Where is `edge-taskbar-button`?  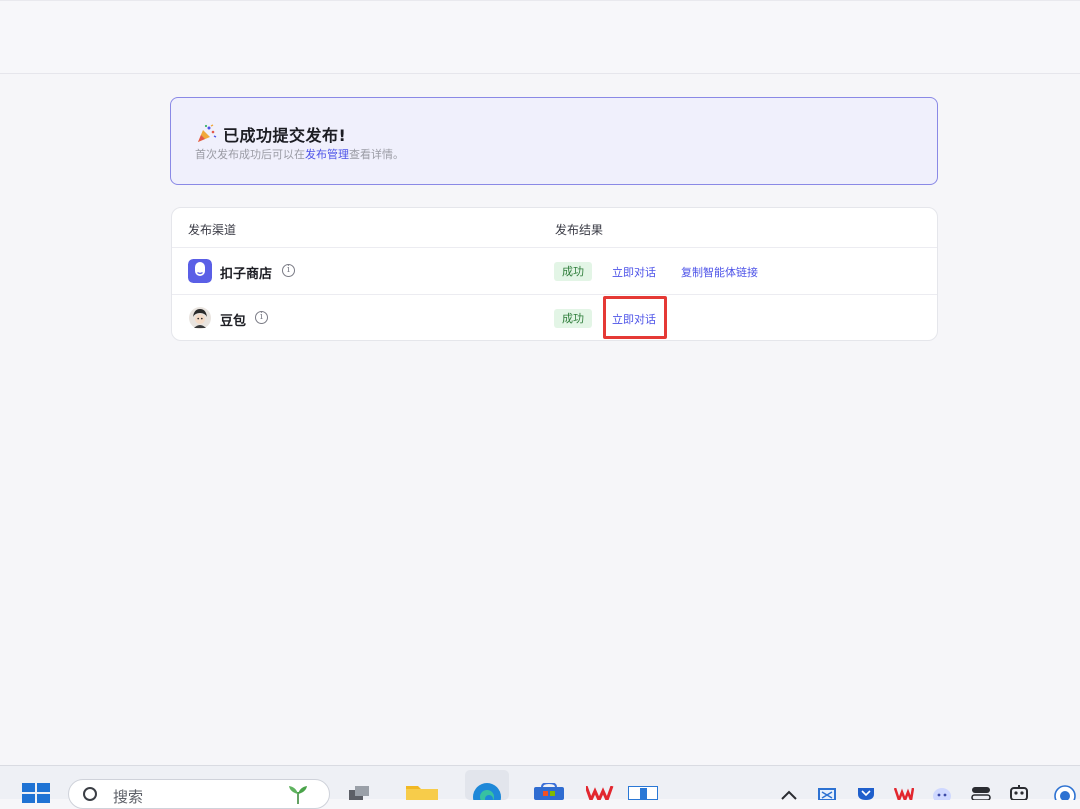
edge-taskbar-button is located at coordinates (487, 785).